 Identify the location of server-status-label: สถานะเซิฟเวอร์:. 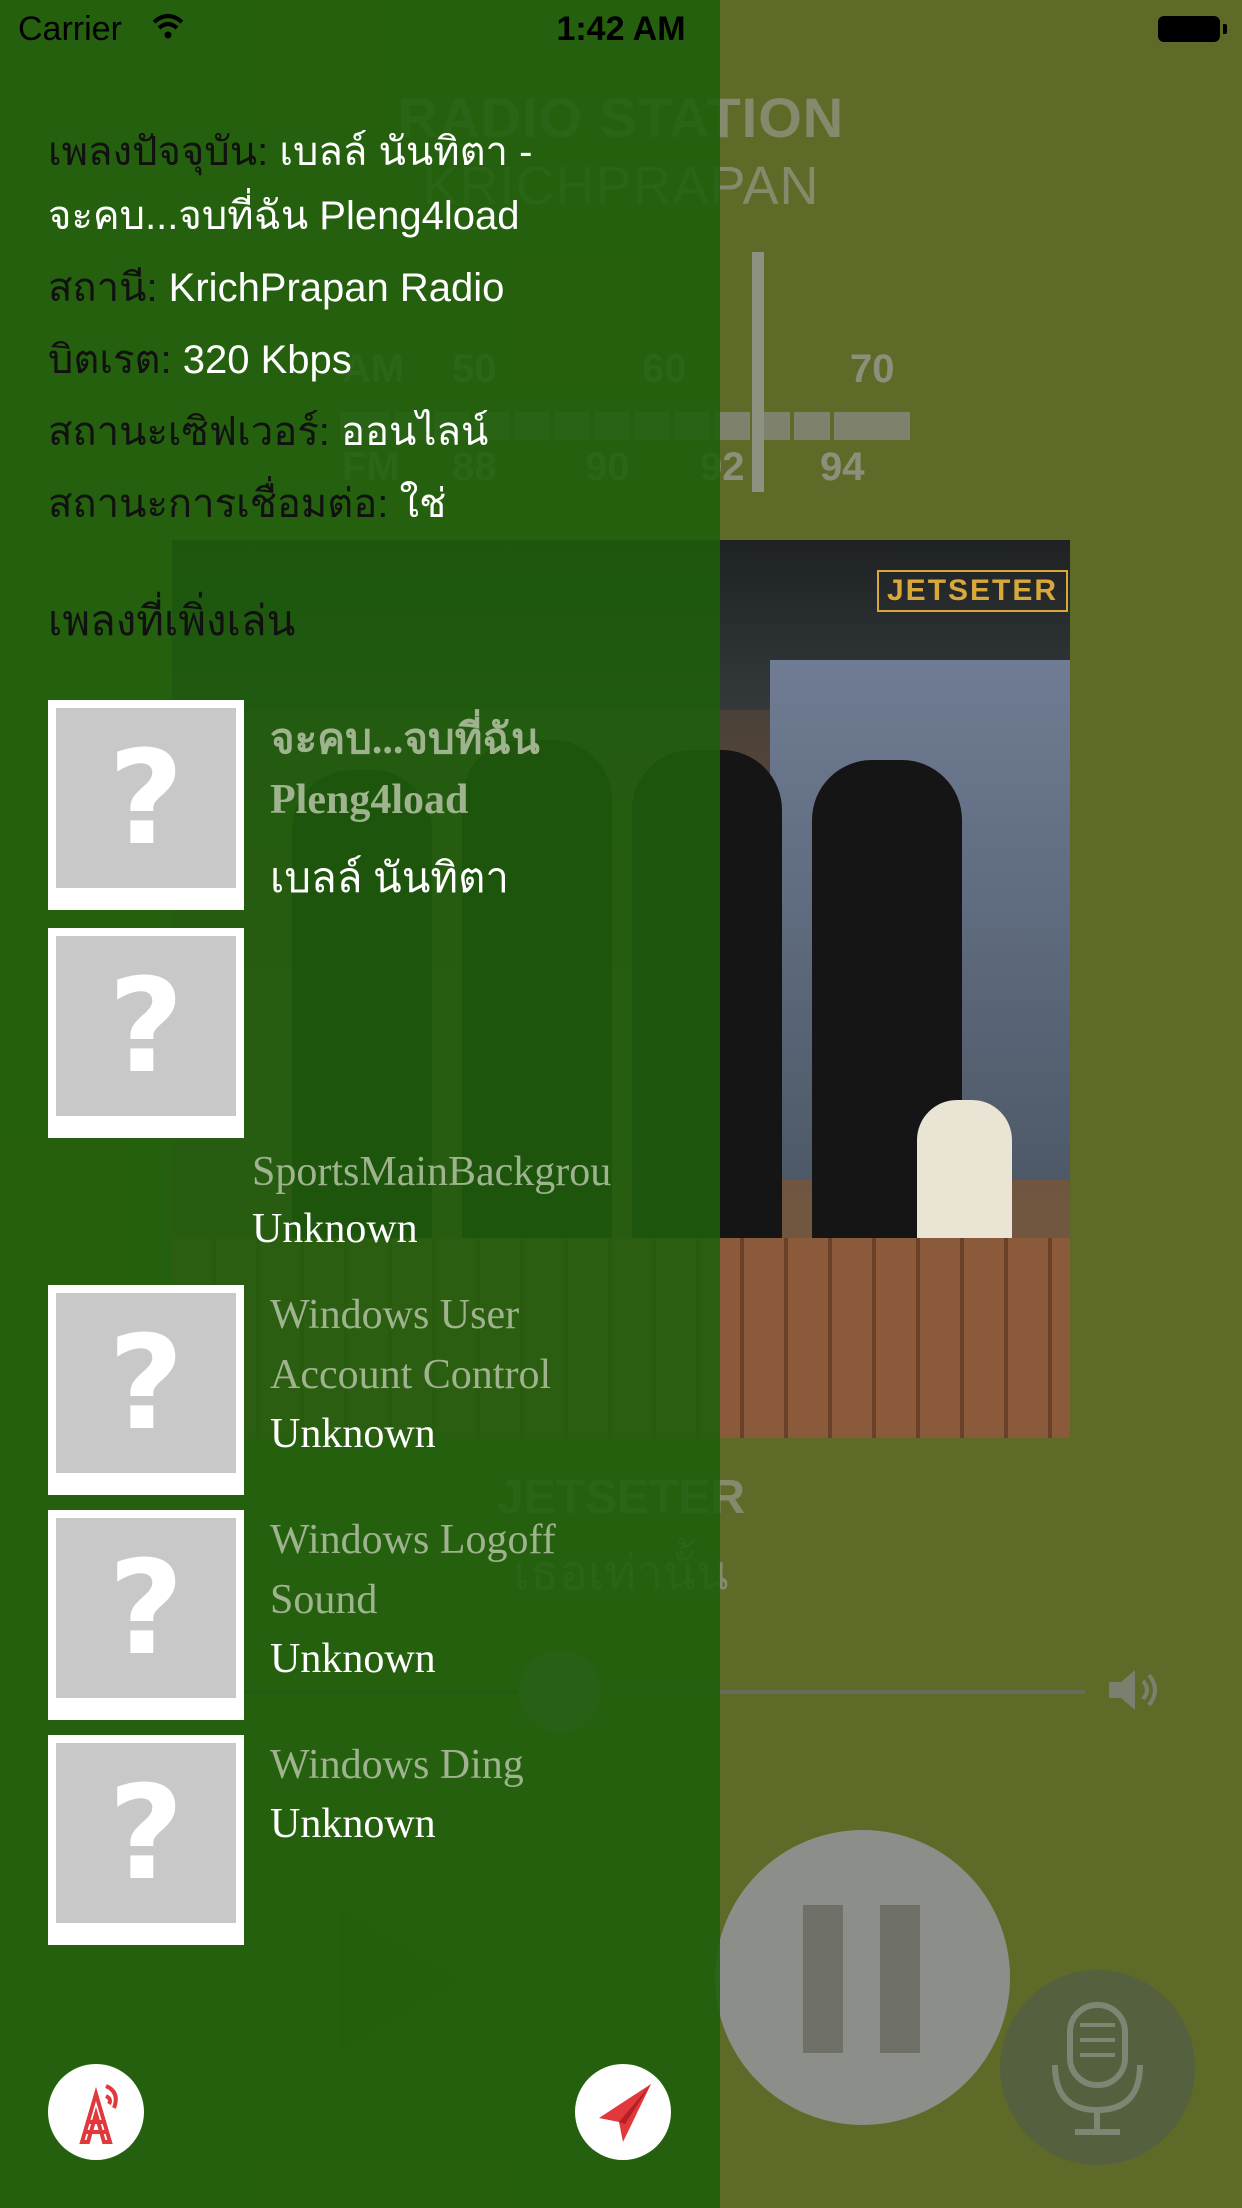
(189, 432).